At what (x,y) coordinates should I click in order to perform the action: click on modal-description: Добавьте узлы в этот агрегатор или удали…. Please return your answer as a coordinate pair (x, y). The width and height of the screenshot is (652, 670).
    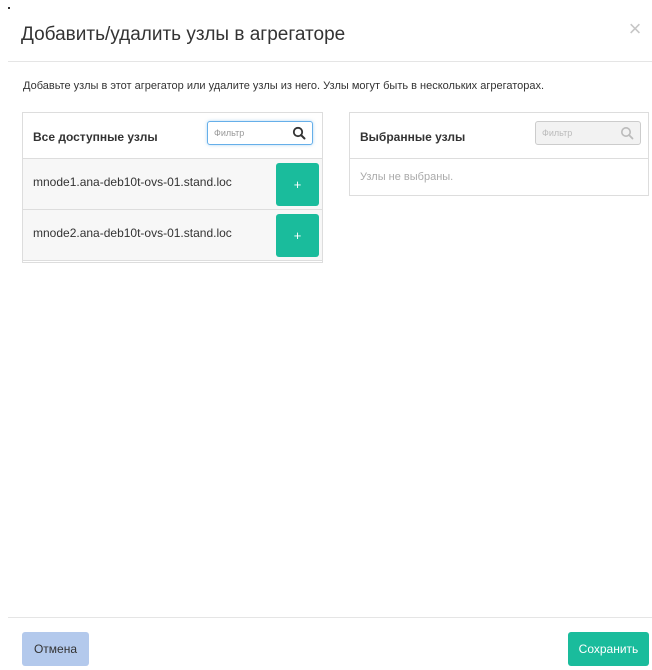
    Looking at the image, I should click on (284, 86).